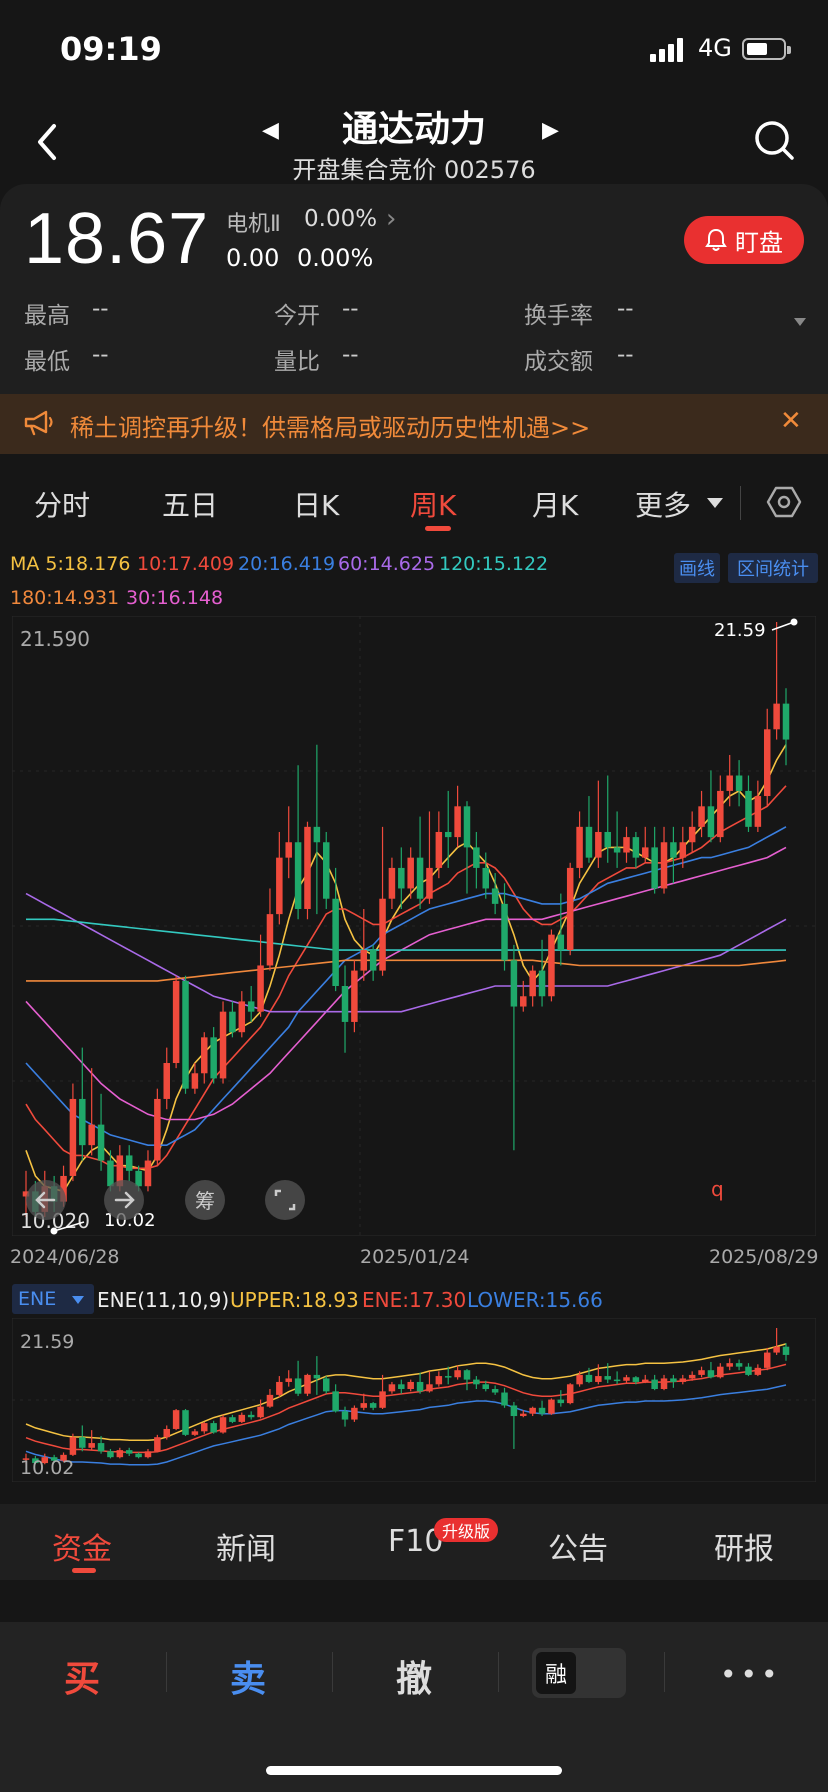 The width and height of the screenshot is (828, 1792). Describe the element at coordinates (578, 1546) in the screenshot. I see `tab-announcements: 公告` at that location.